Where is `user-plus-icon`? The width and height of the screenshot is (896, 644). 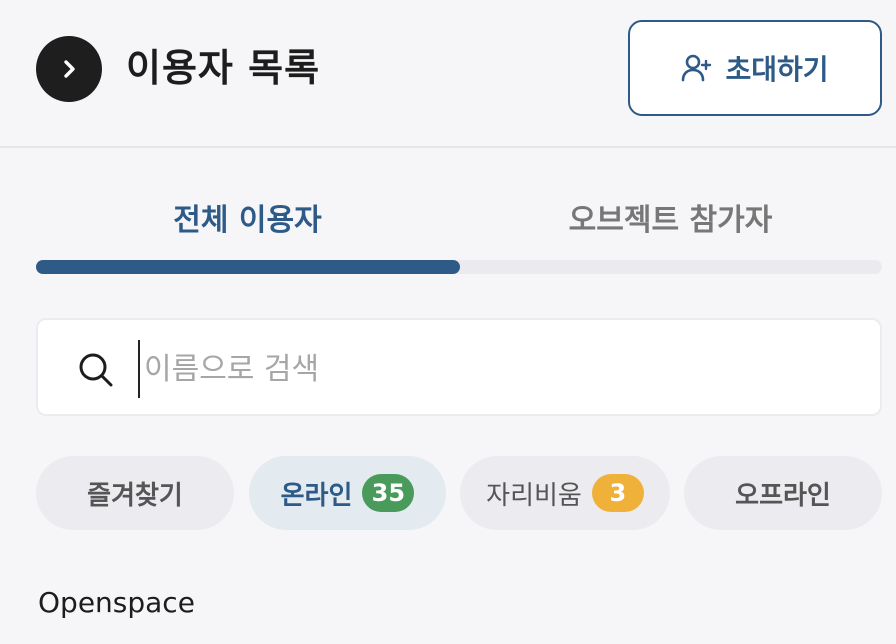
user-plus-icon is located at coordinates (697, 68).